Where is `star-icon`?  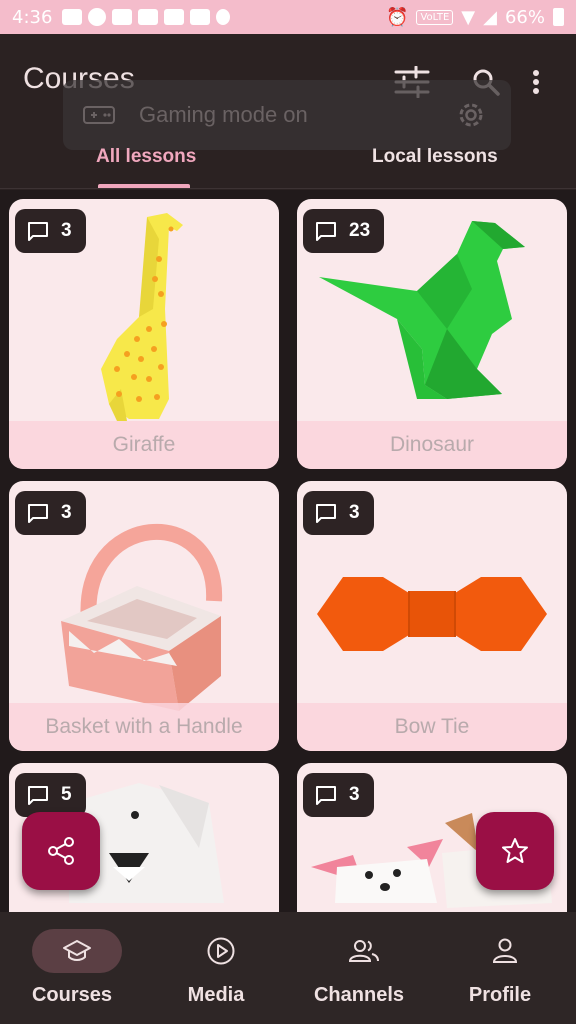
star-icon is located at coordinates (515, 850).